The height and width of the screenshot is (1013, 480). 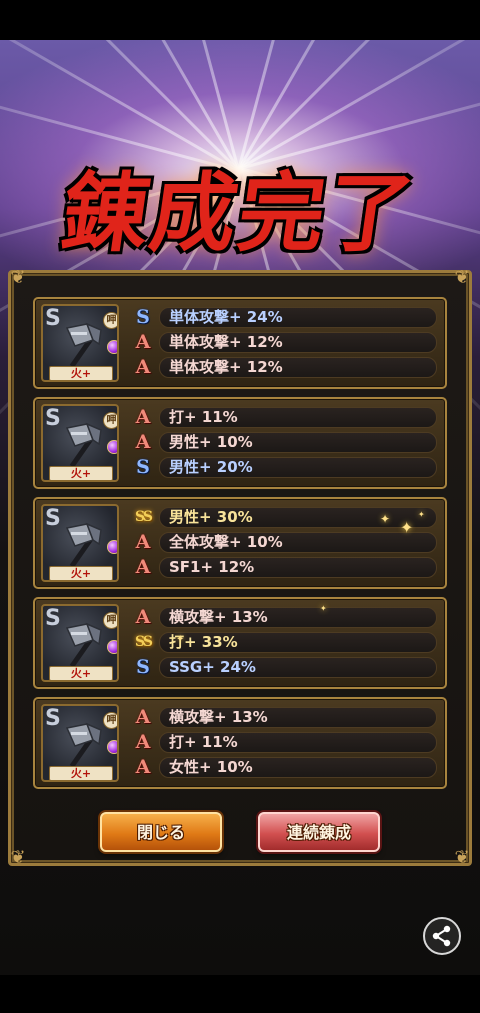 I want to click on trait-row: SS 男性+ 30%, so click(x=284, y=517).